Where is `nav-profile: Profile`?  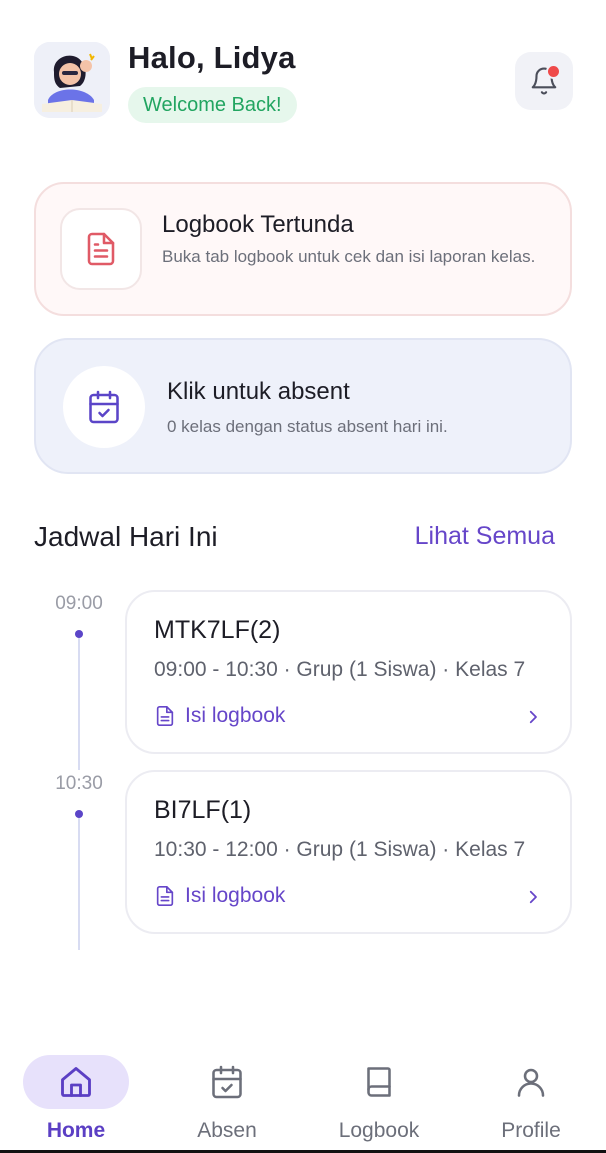 nav-profile: Profile is located at coordinates (531, 1096).